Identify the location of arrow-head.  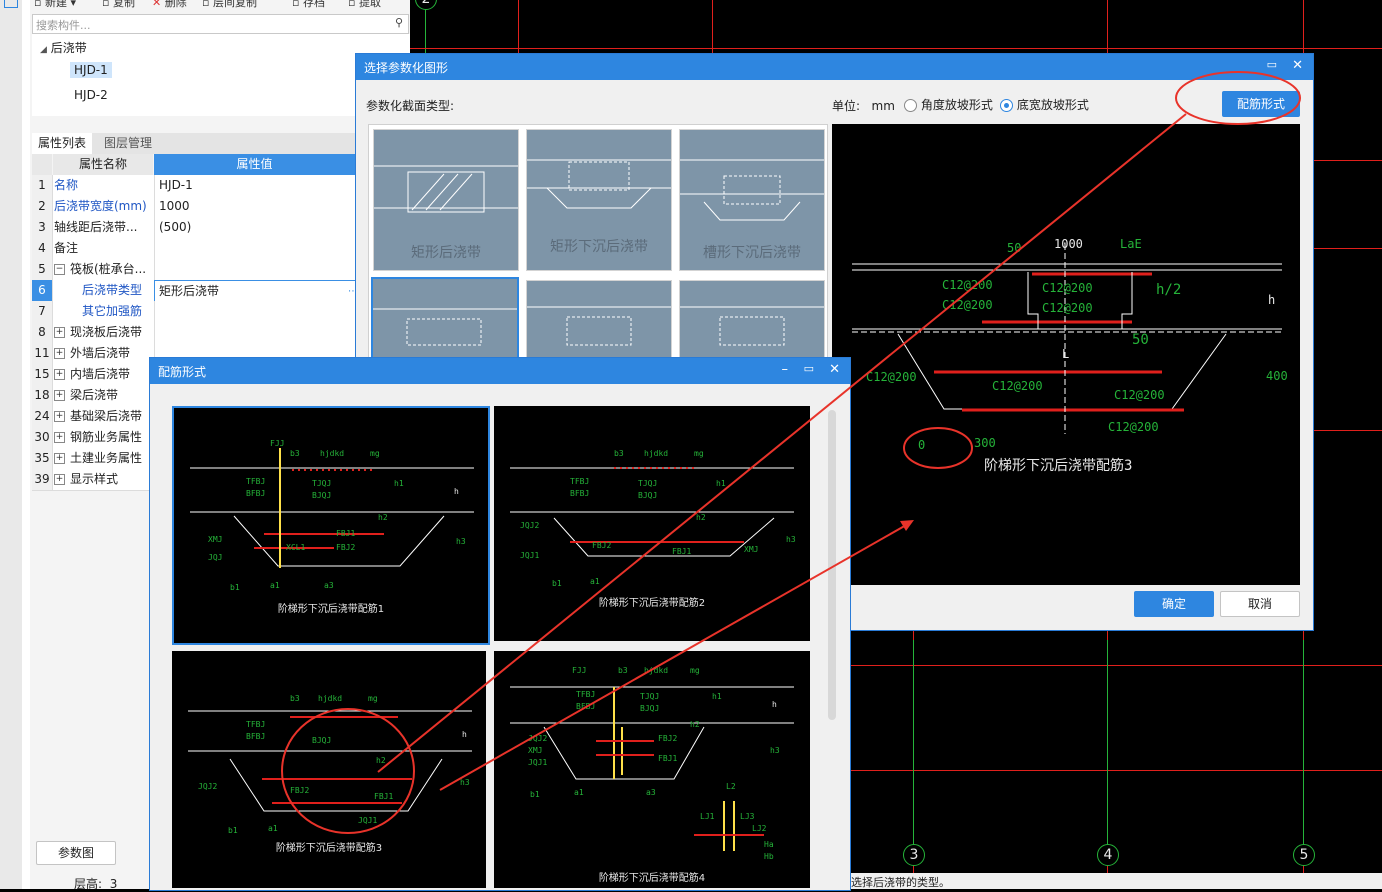
(907, 525).